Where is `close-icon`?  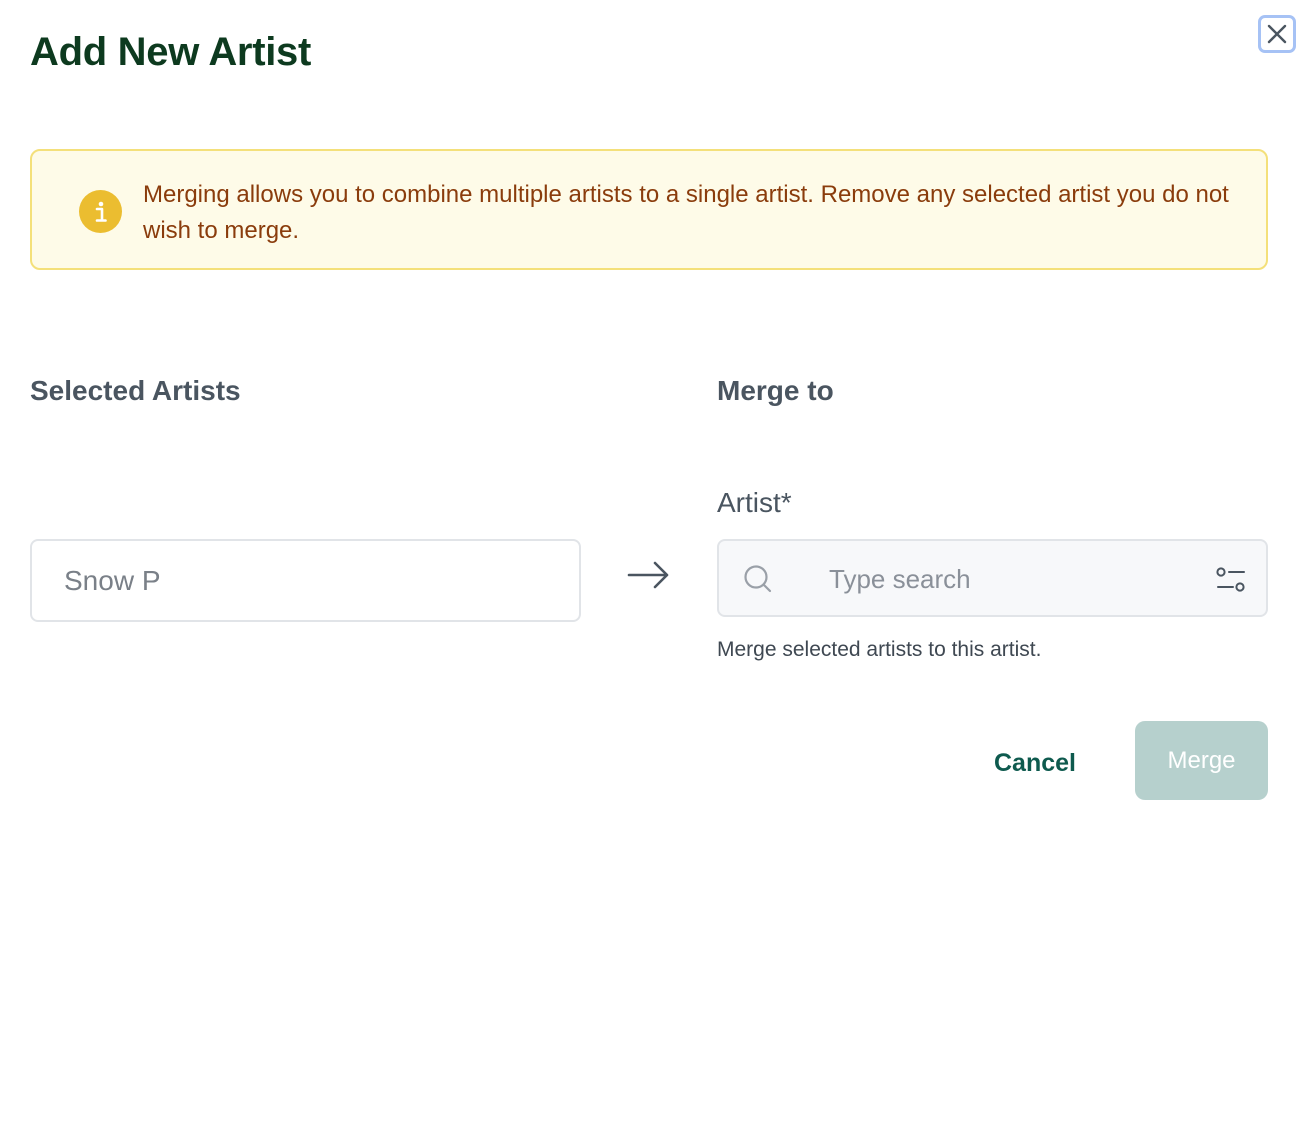
close-icon is located at coordinates (1277, 34).